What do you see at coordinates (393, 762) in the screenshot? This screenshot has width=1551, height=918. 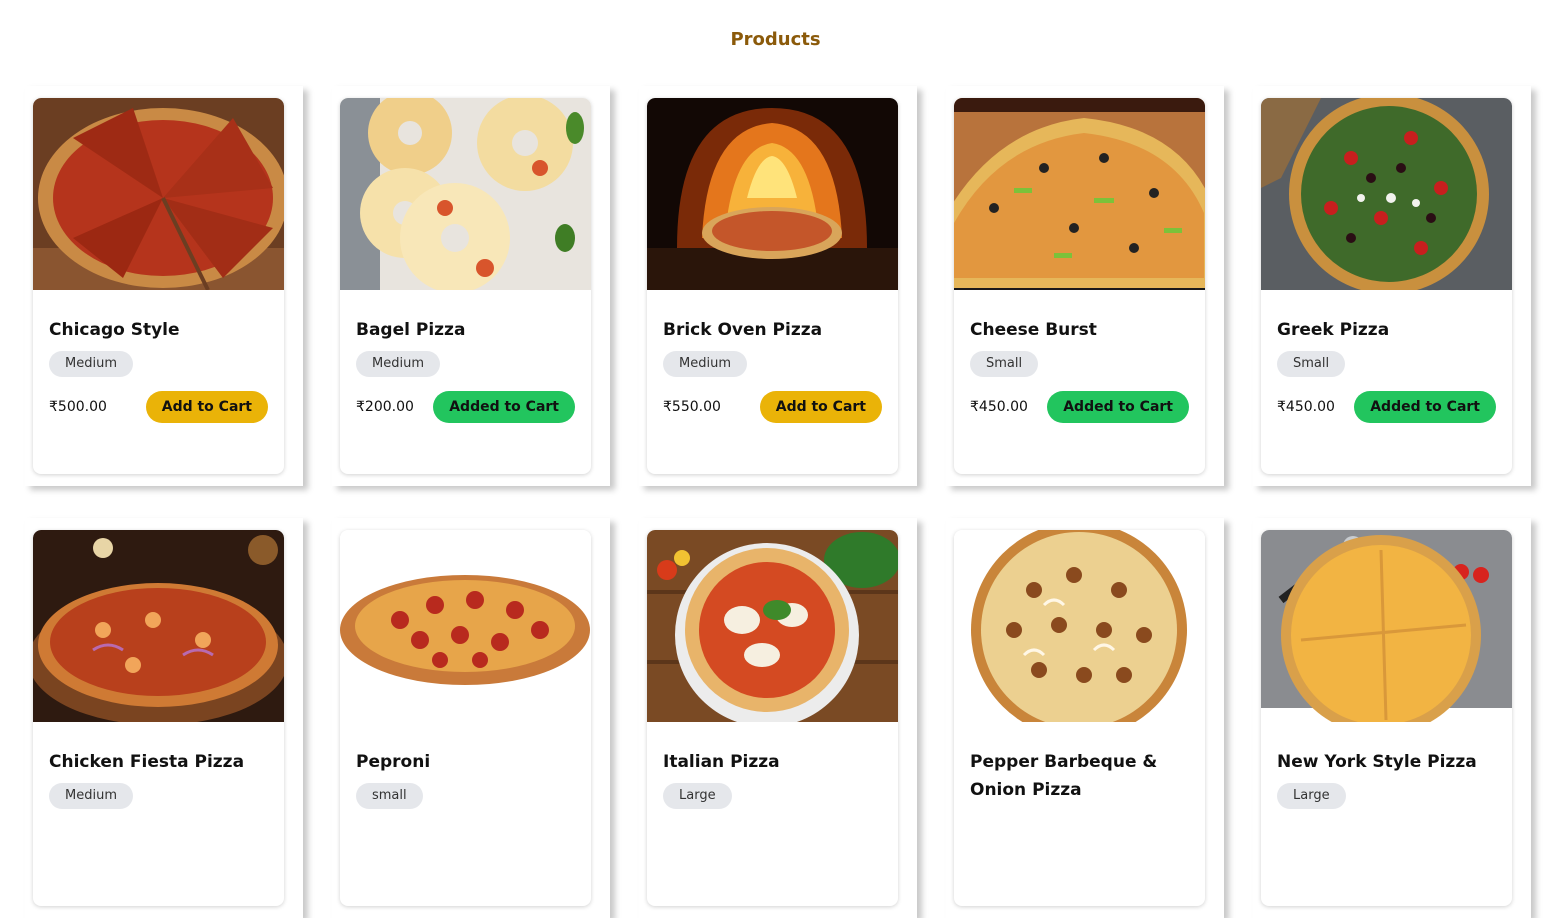 I see `product-name: Peproni` at bounding box center [393, 762].